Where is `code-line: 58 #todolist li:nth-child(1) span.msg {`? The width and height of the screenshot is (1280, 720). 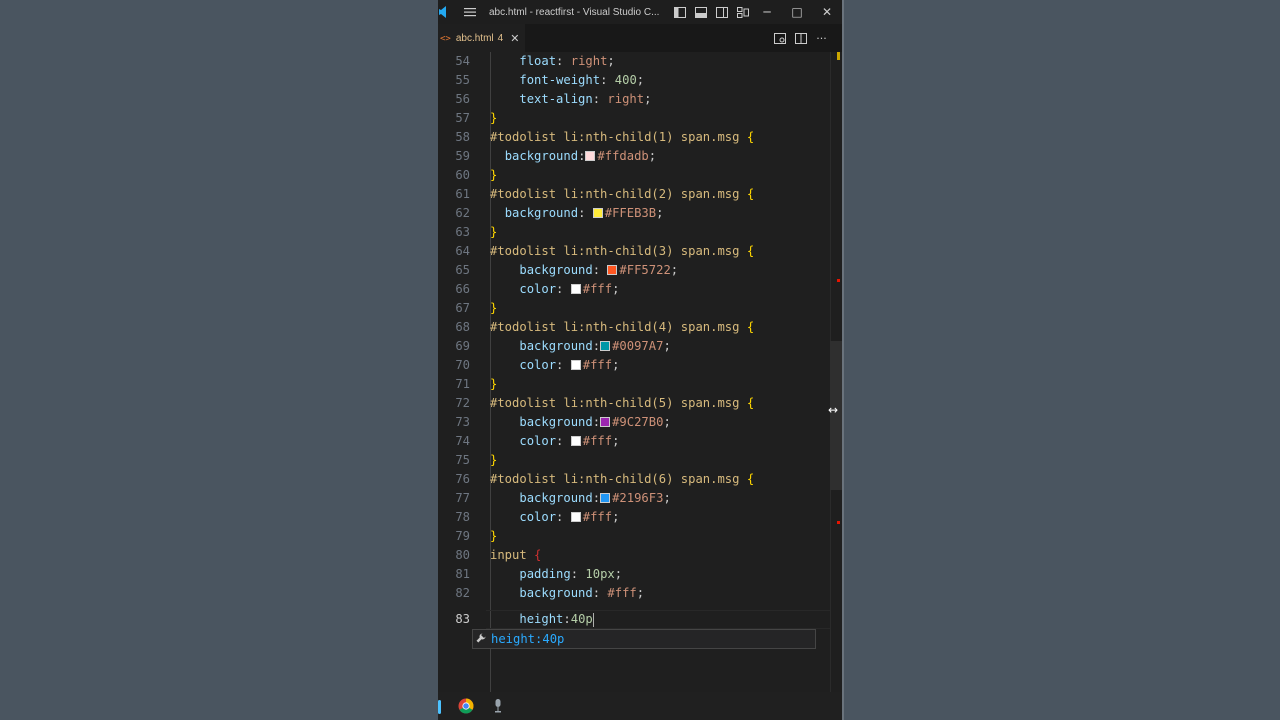
code-line: 58 #todolist li:nth-child(1) span.msg { is located at coordinates (605, 137).